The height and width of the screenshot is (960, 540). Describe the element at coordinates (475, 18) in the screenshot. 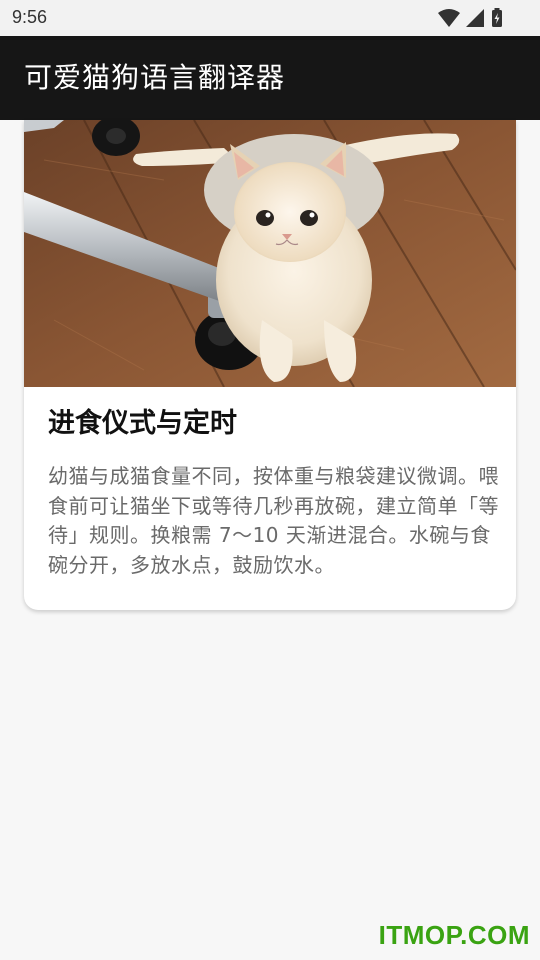

I see `signal-icon` at that location.